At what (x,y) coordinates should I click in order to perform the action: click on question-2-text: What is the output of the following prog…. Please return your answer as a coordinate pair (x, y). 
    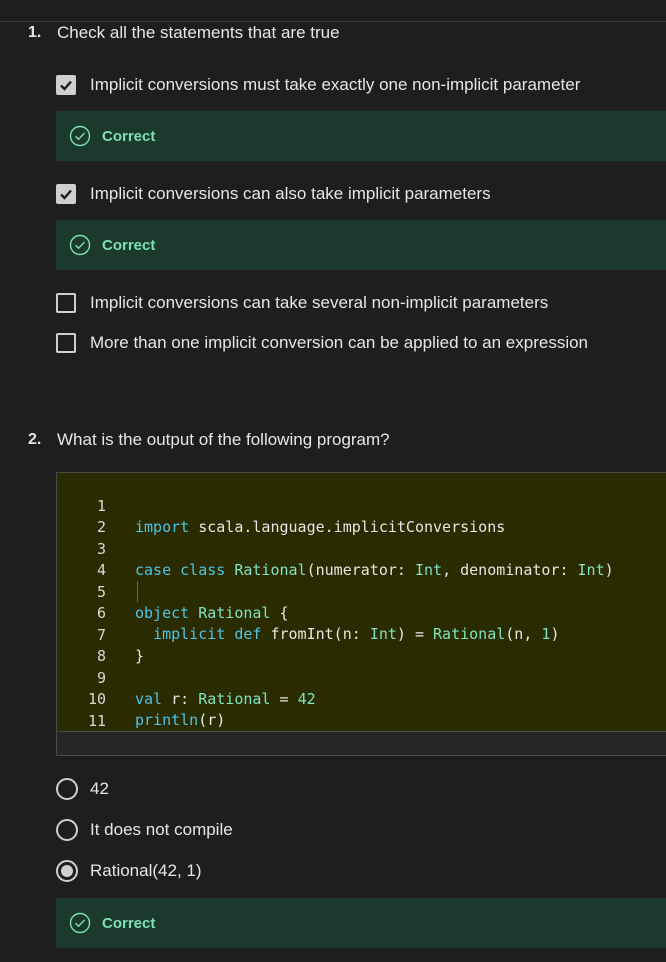
    Looking at the image, I should click on (223, 439).